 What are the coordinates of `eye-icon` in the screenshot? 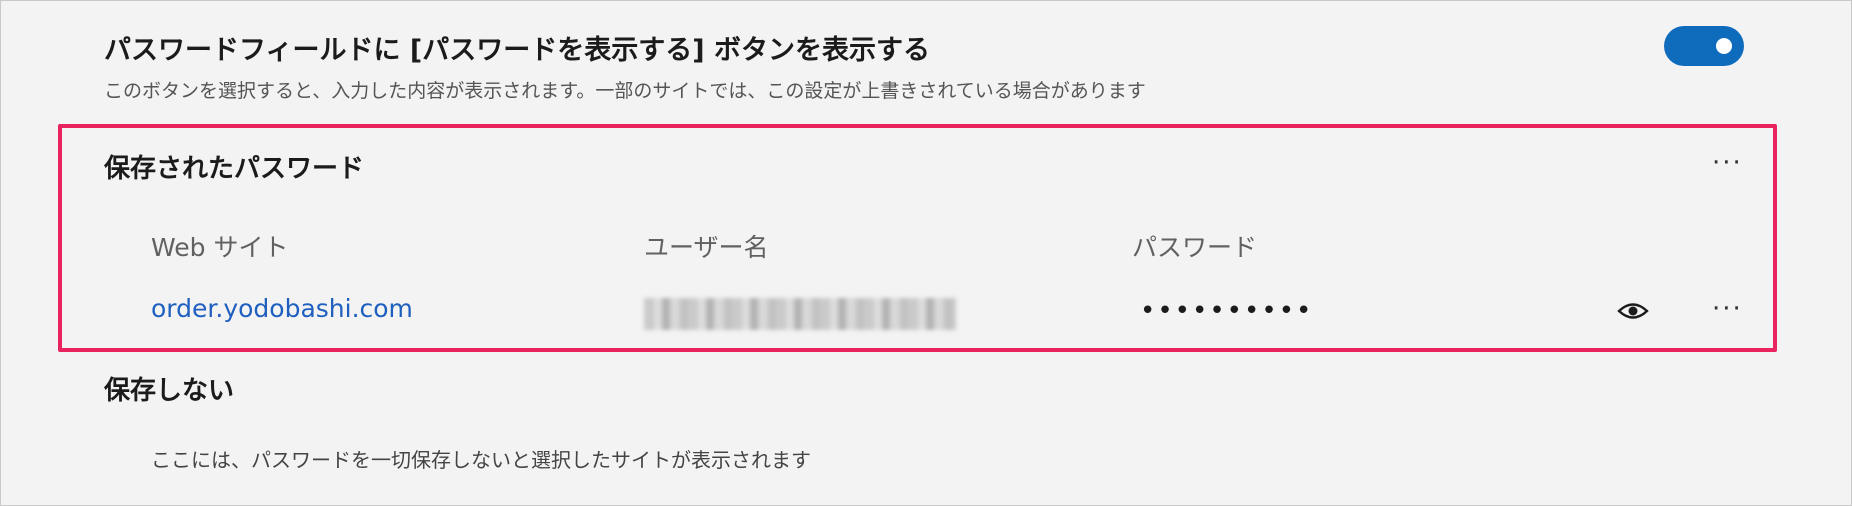 It's located at (1633, 311).